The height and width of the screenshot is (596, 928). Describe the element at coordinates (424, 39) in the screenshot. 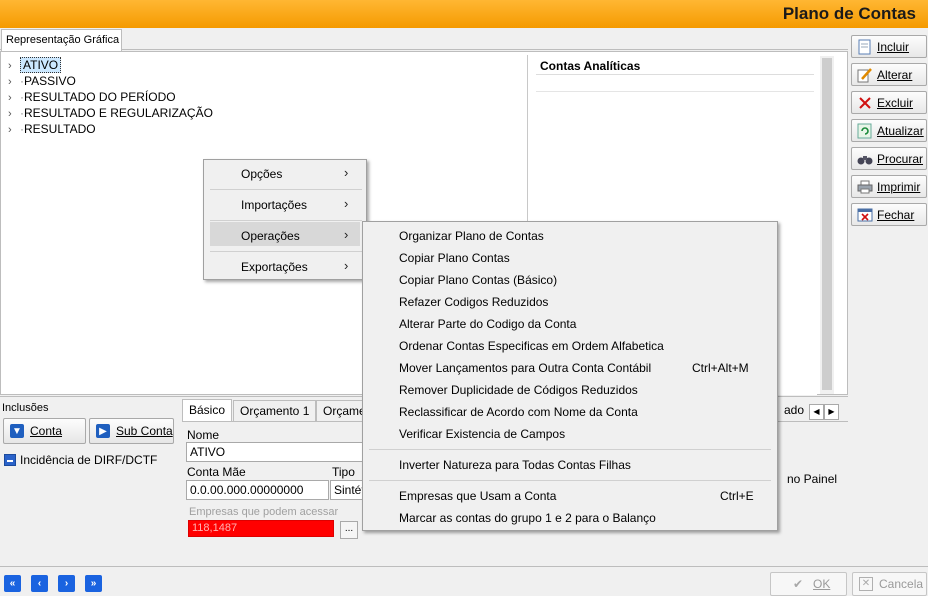

I see `tab-strip` at that location.